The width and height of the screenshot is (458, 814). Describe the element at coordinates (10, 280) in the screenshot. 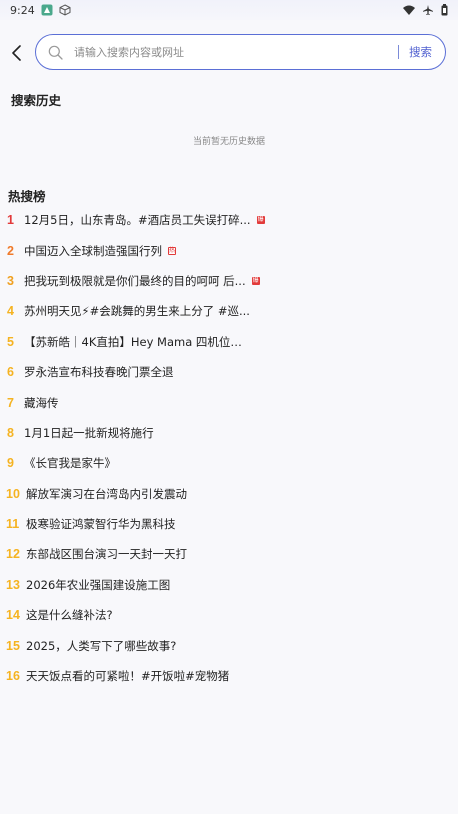

I see `rank-number: 3` at that location.